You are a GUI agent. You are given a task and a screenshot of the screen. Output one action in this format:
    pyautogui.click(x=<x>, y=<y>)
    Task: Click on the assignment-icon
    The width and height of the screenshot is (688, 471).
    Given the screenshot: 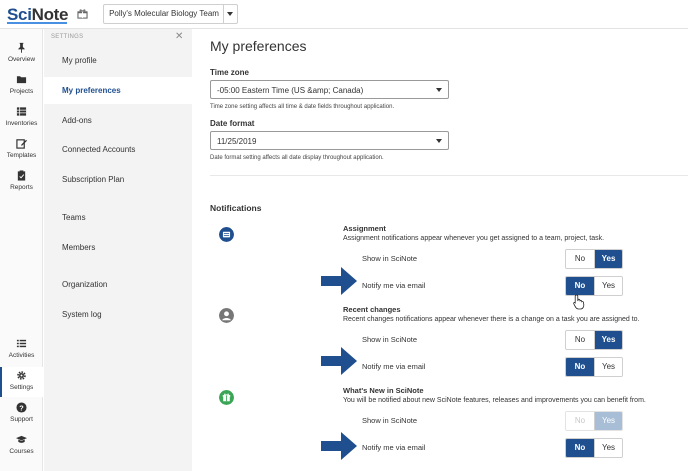 What is the action you would take?
    pyautogui.click(x=226, y=234)
    